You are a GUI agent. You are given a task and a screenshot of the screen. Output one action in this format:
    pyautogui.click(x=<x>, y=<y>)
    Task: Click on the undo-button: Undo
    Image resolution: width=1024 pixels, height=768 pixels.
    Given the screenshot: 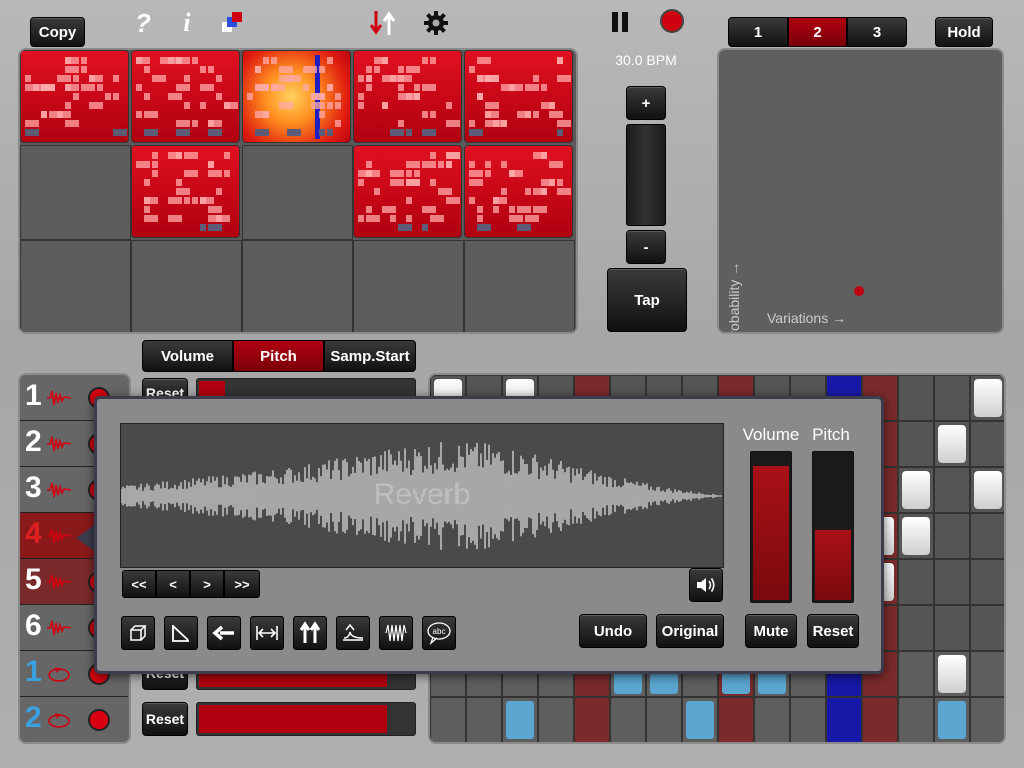 What is the action you would take?
    pyautogui.click(x=613, y=631)
    